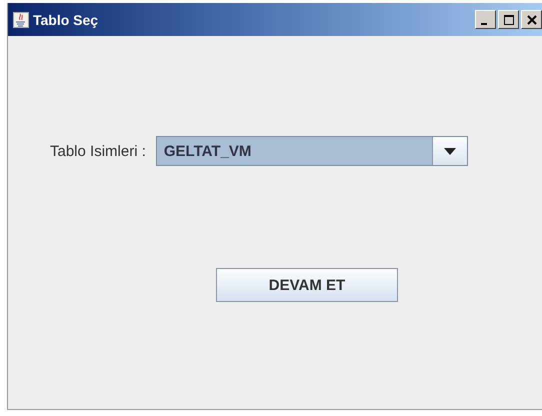 This screenshot has height=416, width=542. I want to click on app-icon, so click(21, 20).